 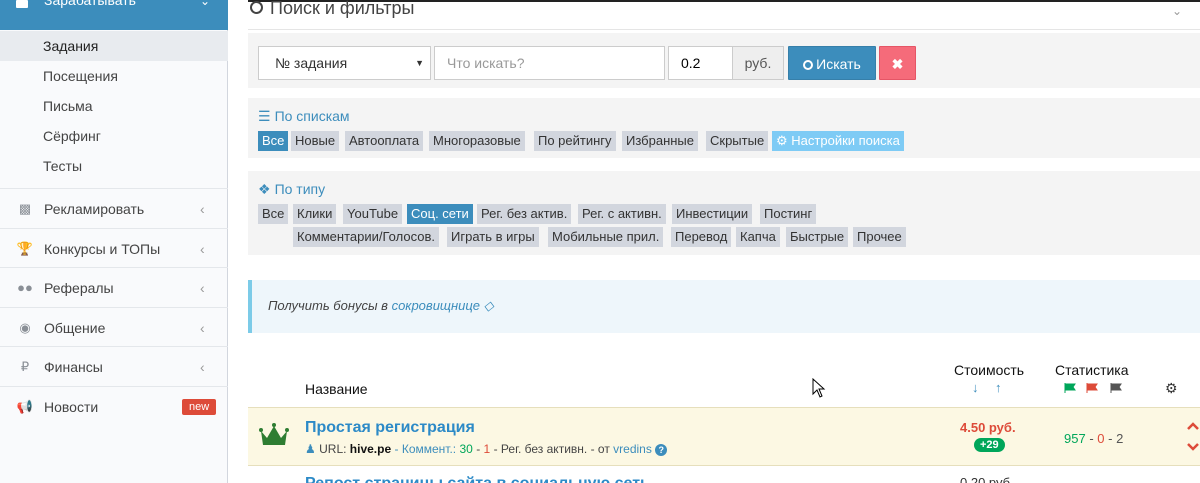 What do you see at coordinates (845, 140) in the screenshot?
I see `search-settings-label: Настройки поиска` at bounding box center [845, 140].